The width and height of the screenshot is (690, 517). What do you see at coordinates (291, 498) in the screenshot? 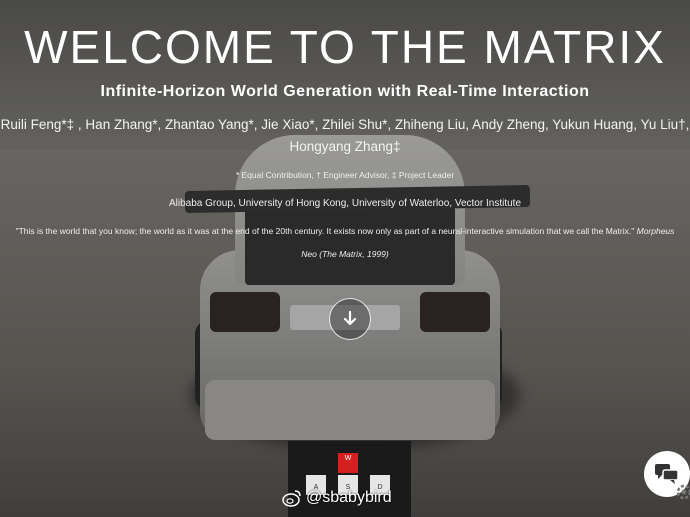
I see `weibo-icon` at bounding box center [291, 498].